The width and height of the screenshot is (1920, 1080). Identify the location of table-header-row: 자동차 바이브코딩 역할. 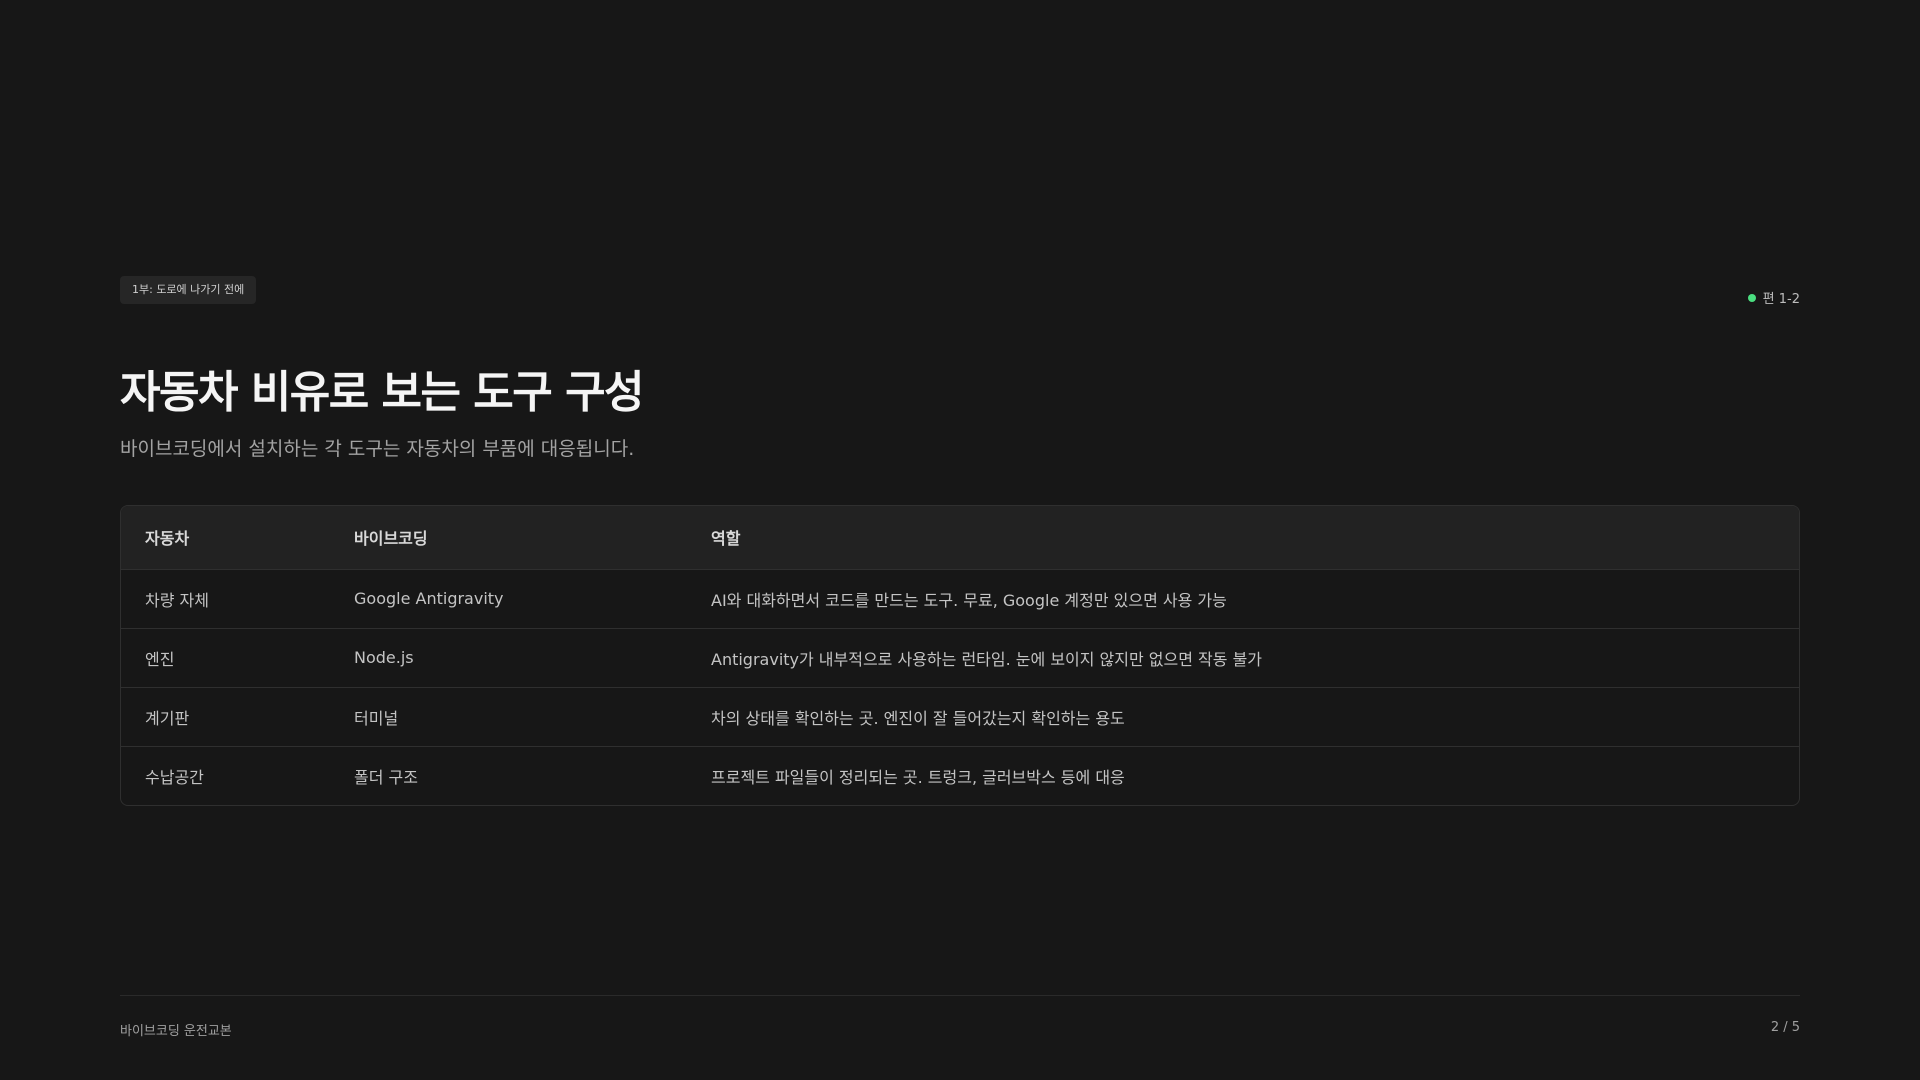
(960, 538).